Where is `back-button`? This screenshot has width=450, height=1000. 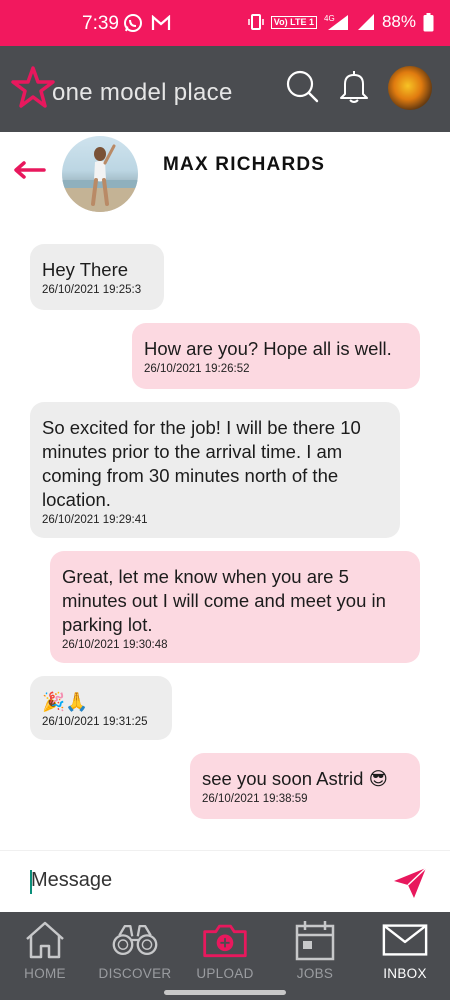 back-button is located at coordinates (29, 169).